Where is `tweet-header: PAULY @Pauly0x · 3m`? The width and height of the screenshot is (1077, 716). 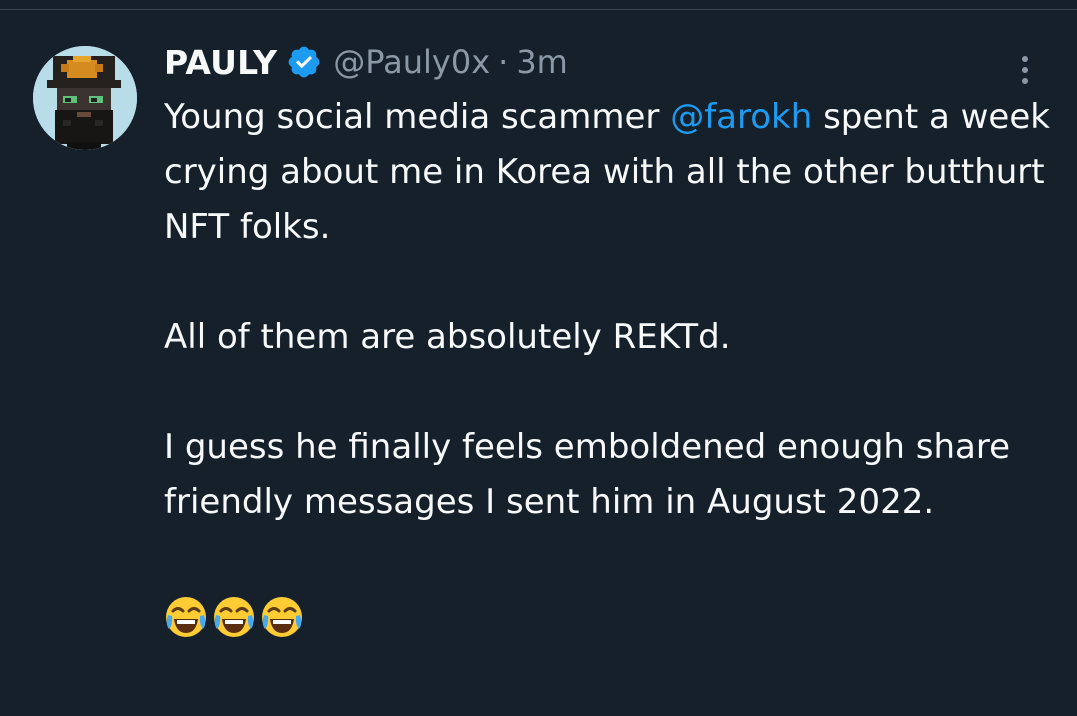
tweet-header: PAULY @Pauly0x · 3m is located at coordinates (611, 62).